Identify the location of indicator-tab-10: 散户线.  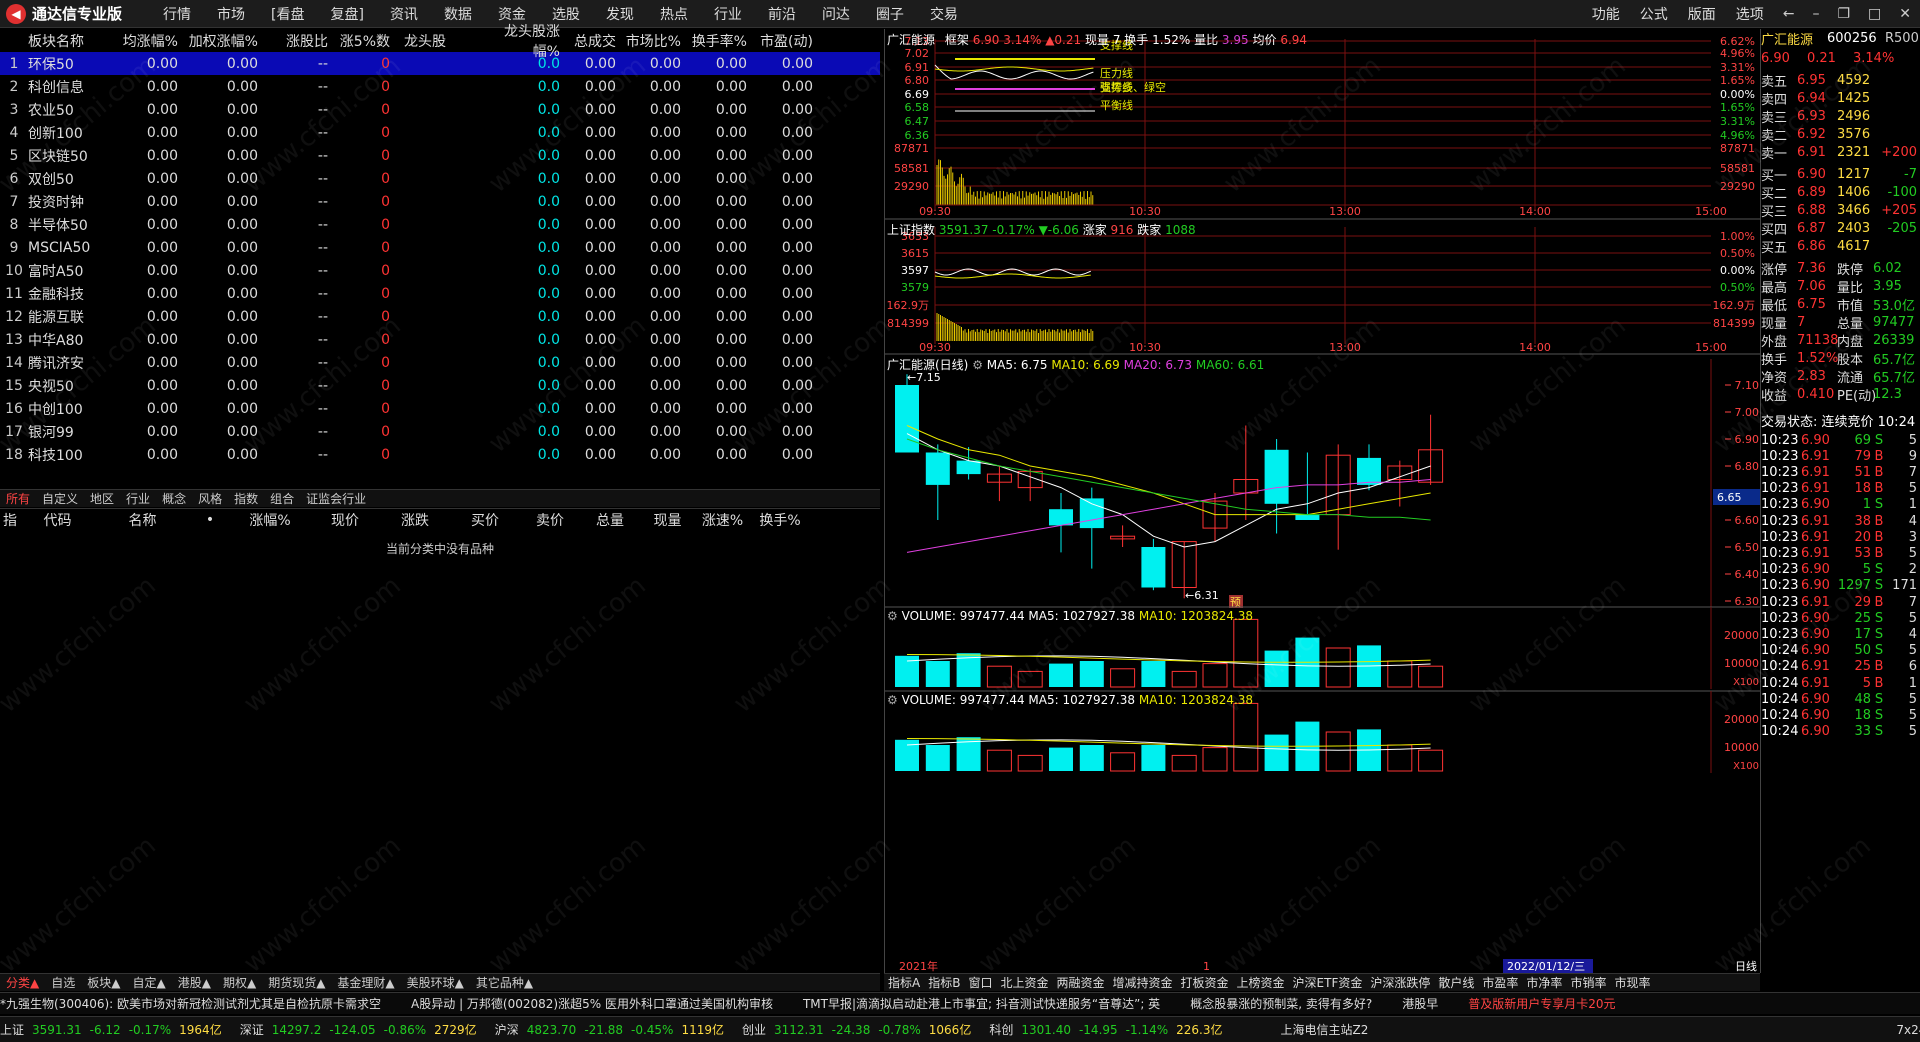
(1456, 982).